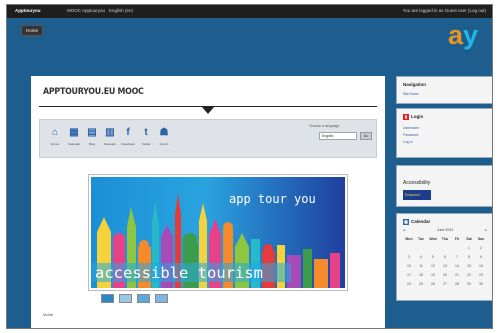 This screenshot has height=333, width=499. Describe the element at coordinates (469, 277) in the screenshot. I see `calendar-day: 22` at that location.